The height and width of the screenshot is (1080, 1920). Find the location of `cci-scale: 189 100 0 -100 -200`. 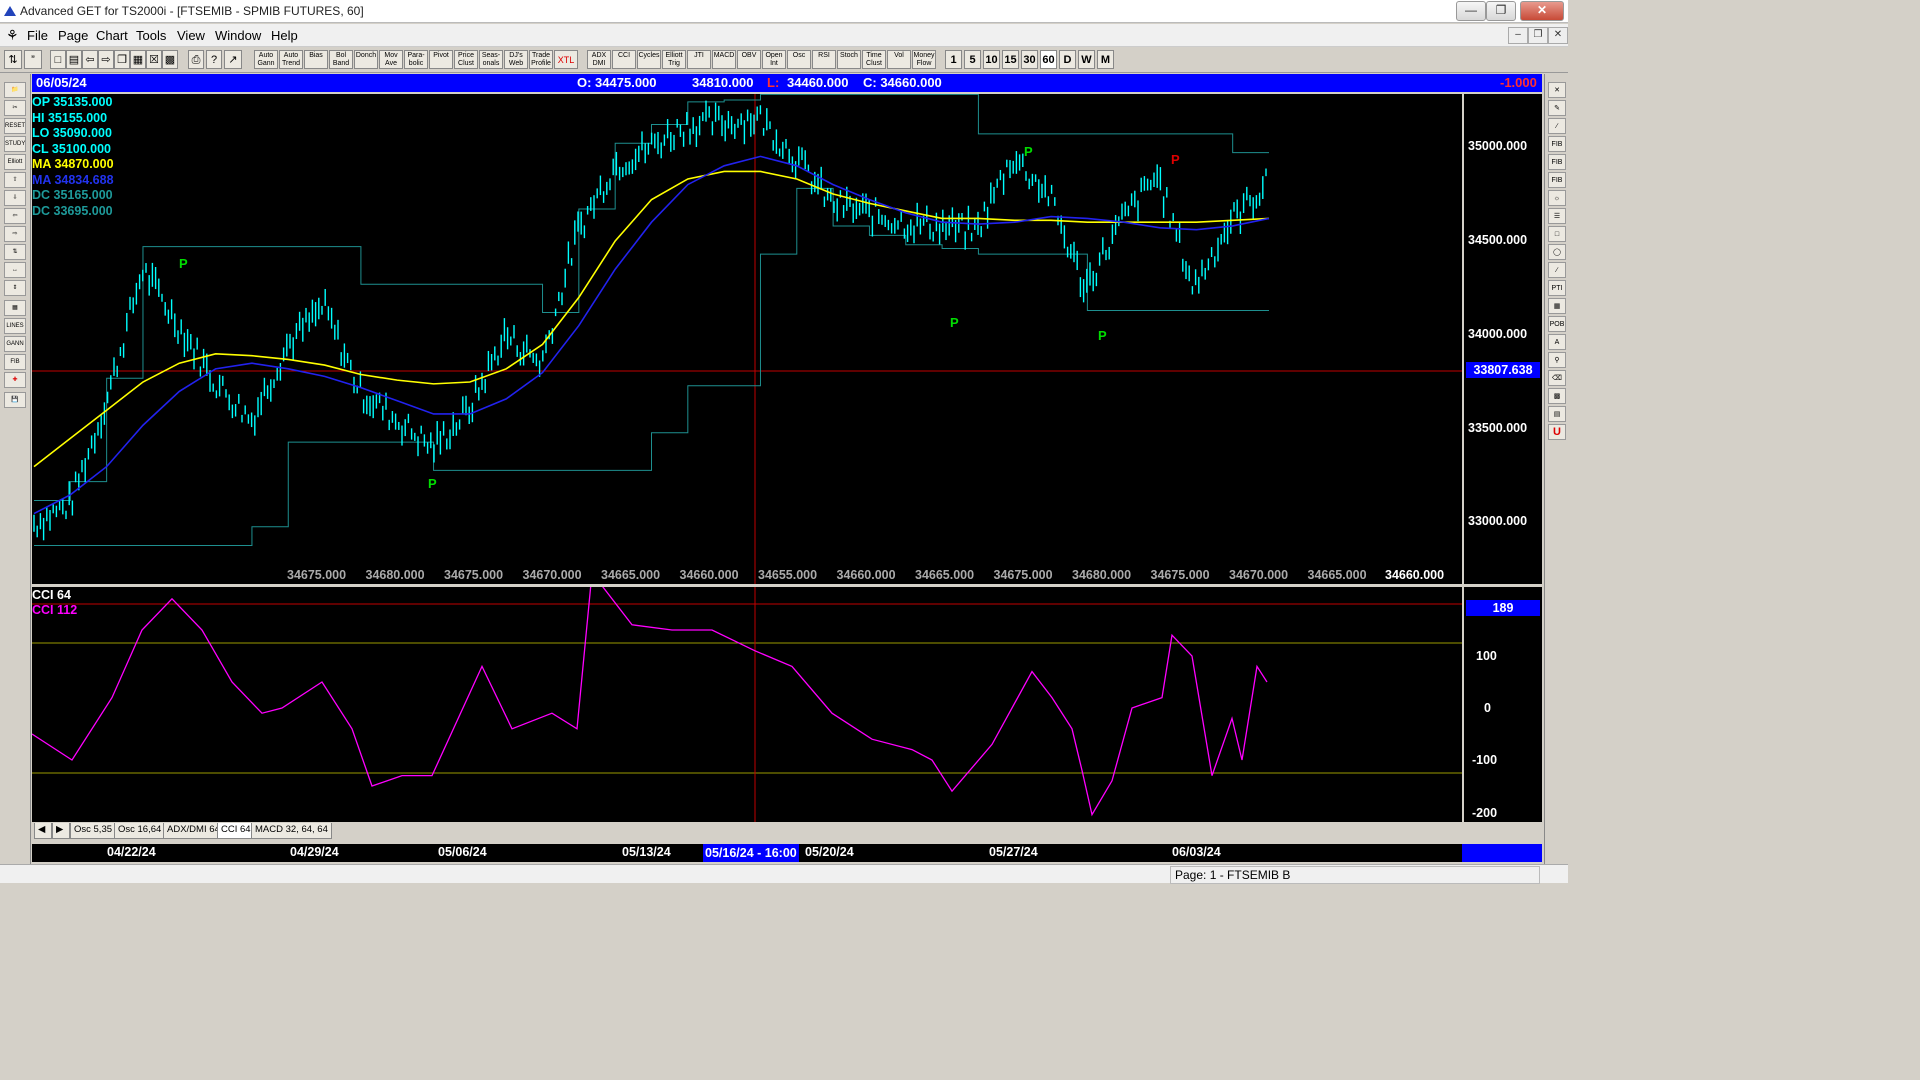

cci-scale: 189 100 0 -100 -200 is located at coordinates (1503, 704).